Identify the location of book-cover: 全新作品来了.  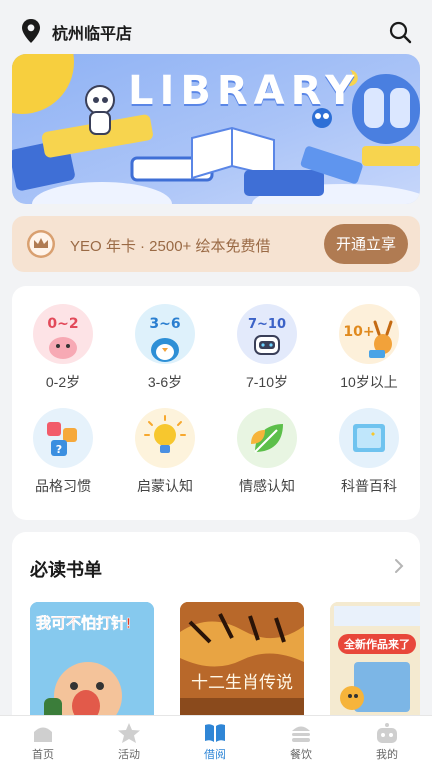
(375, 667).